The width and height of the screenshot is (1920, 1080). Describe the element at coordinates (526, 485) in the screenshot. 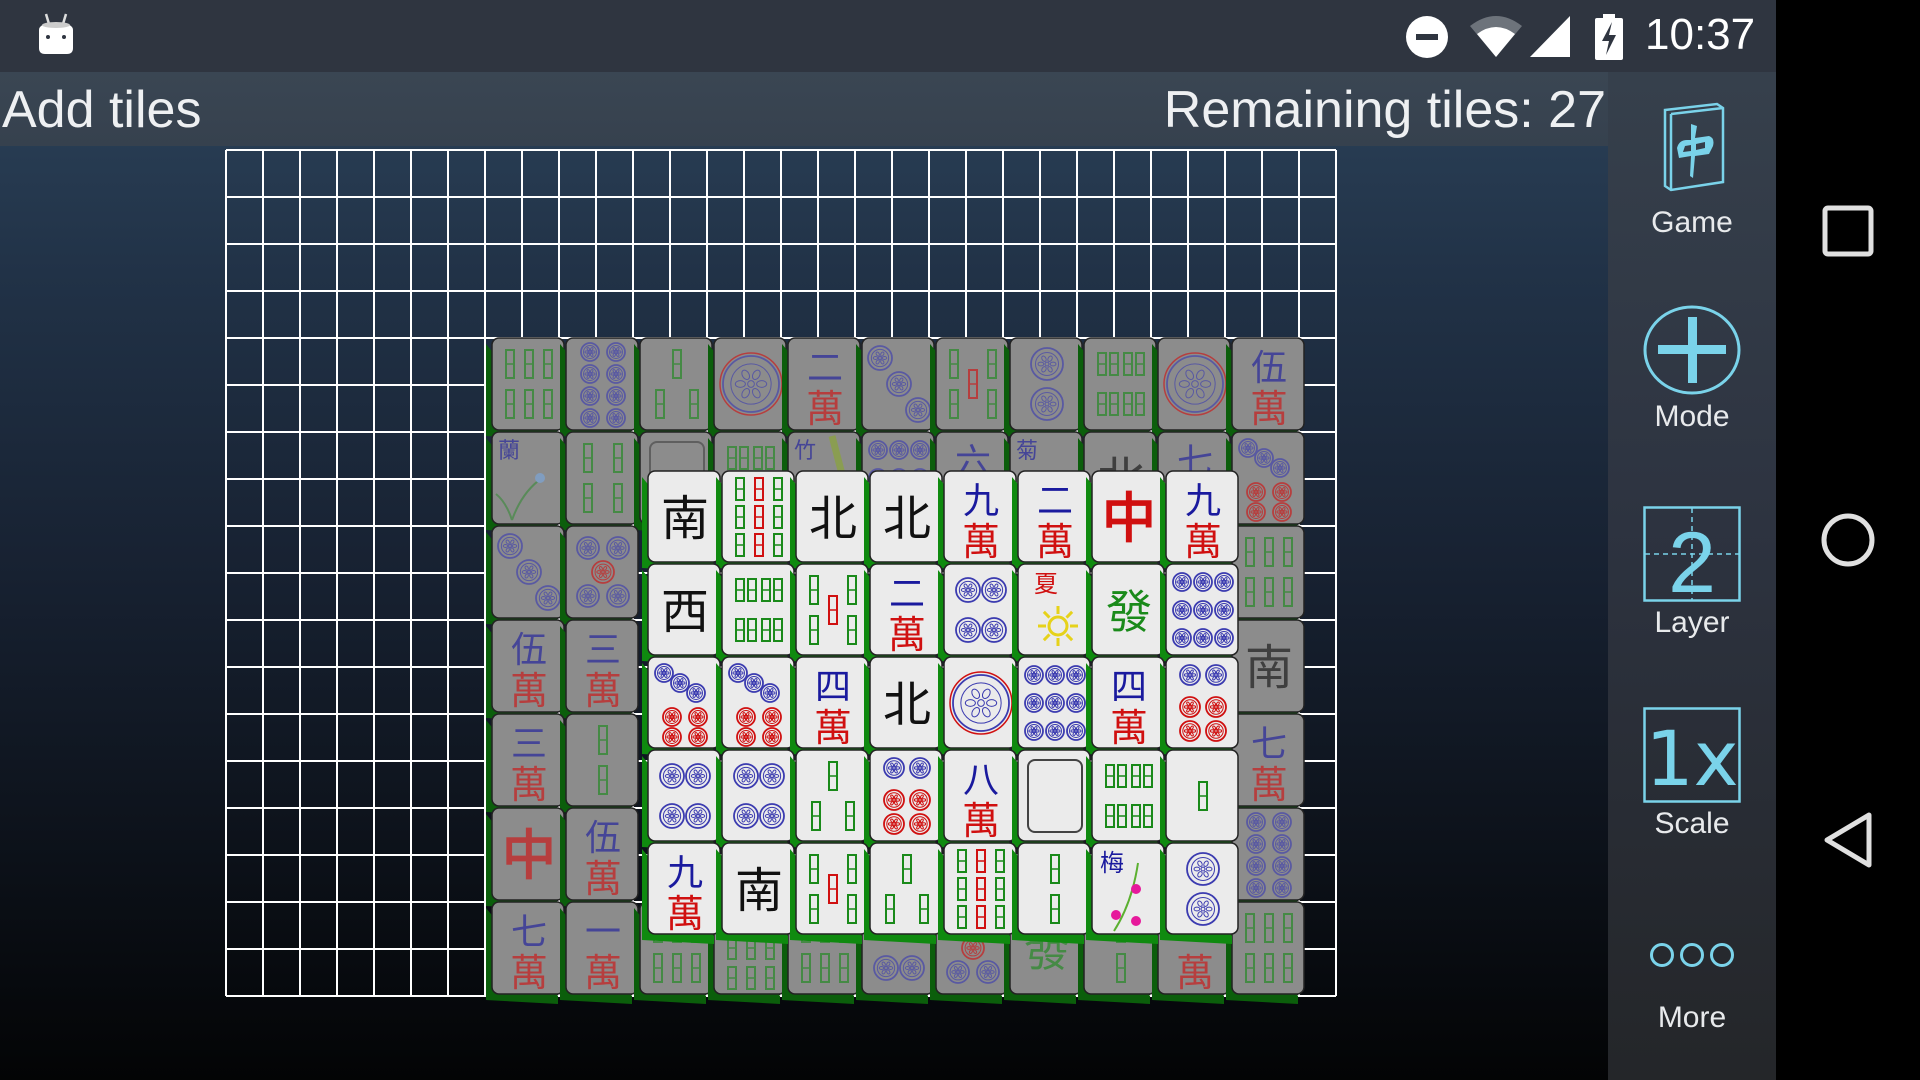

I see `tile: 蘭` at that location.